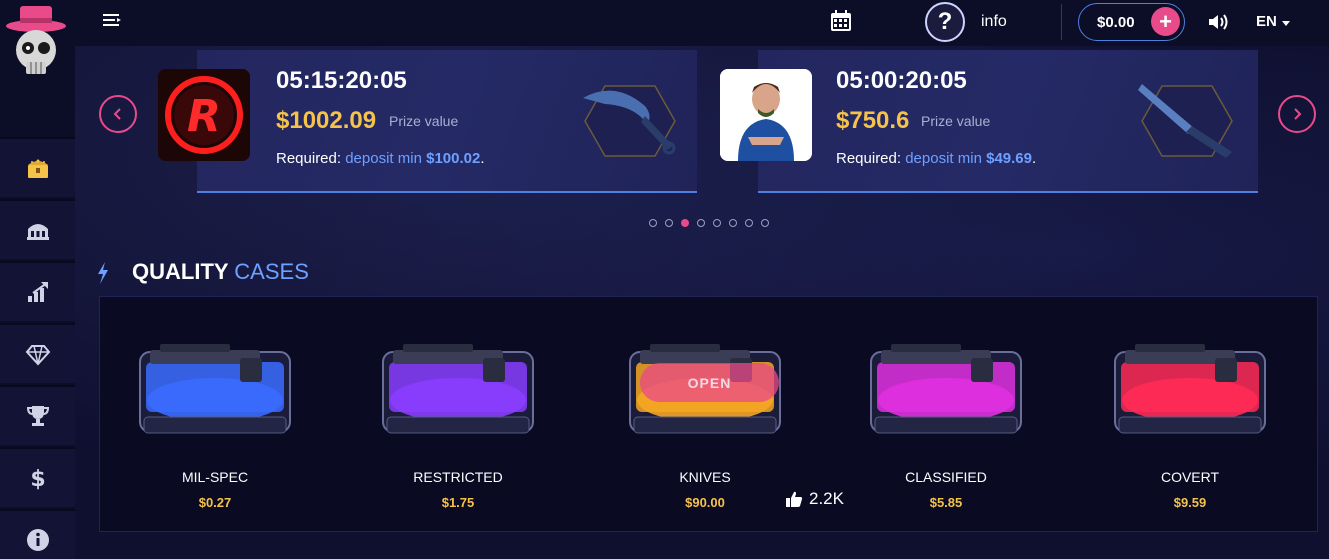 The image size is (1329, 559). What do you see at coordinates (458, 477) in the screenshot?
I see `case-name: RESTRICTED` at bounding box center [458, 477].